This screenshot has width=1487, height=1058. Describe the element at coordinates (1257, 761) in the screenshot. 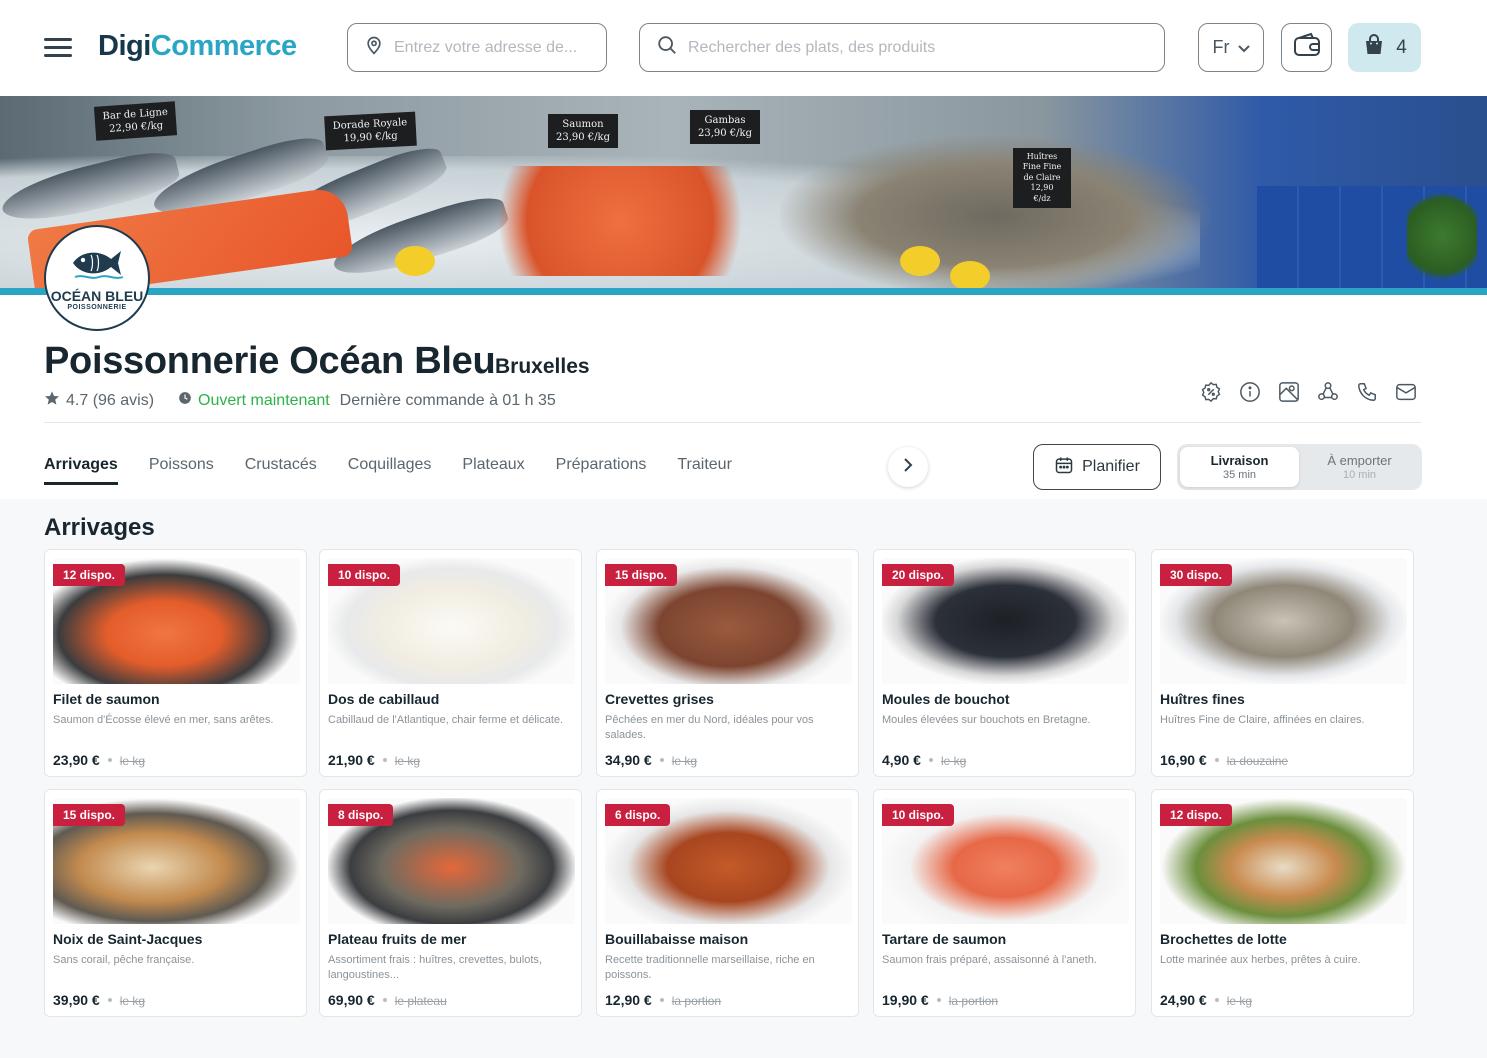

I see `price-unit: la douzaine` at that location.